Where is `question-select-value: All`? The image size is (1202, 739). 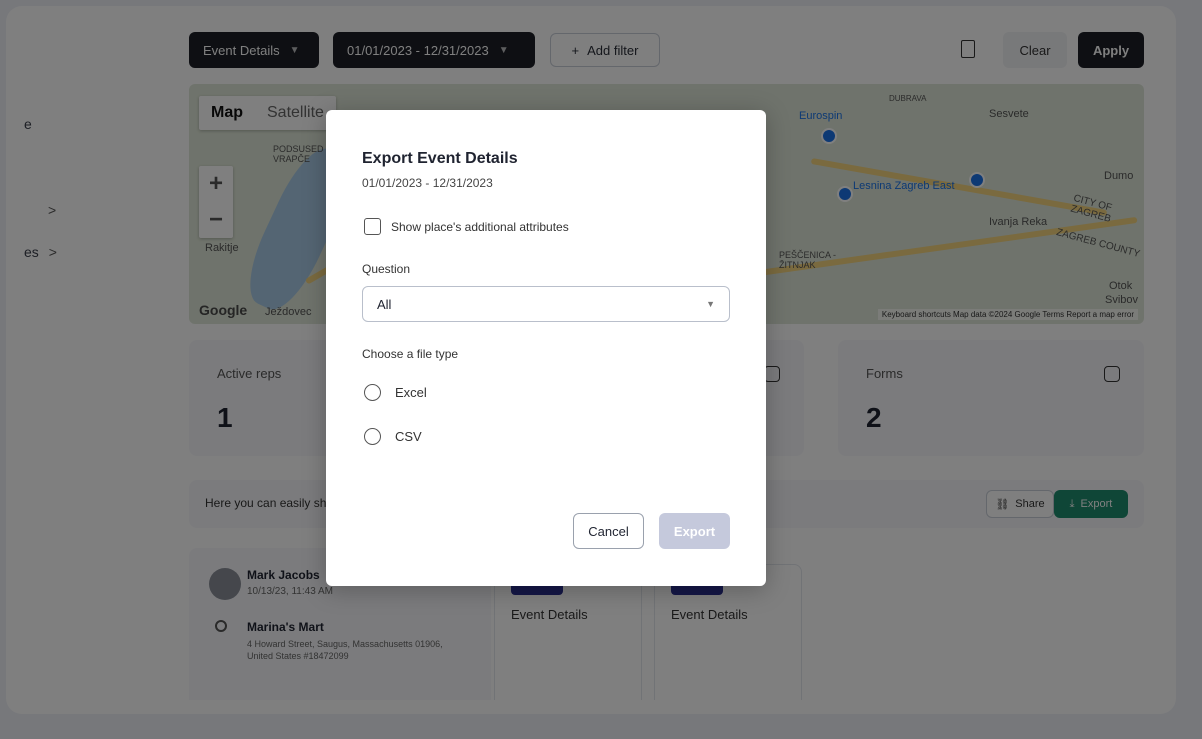 question-select-value: All is located at coordinates (384, 304).